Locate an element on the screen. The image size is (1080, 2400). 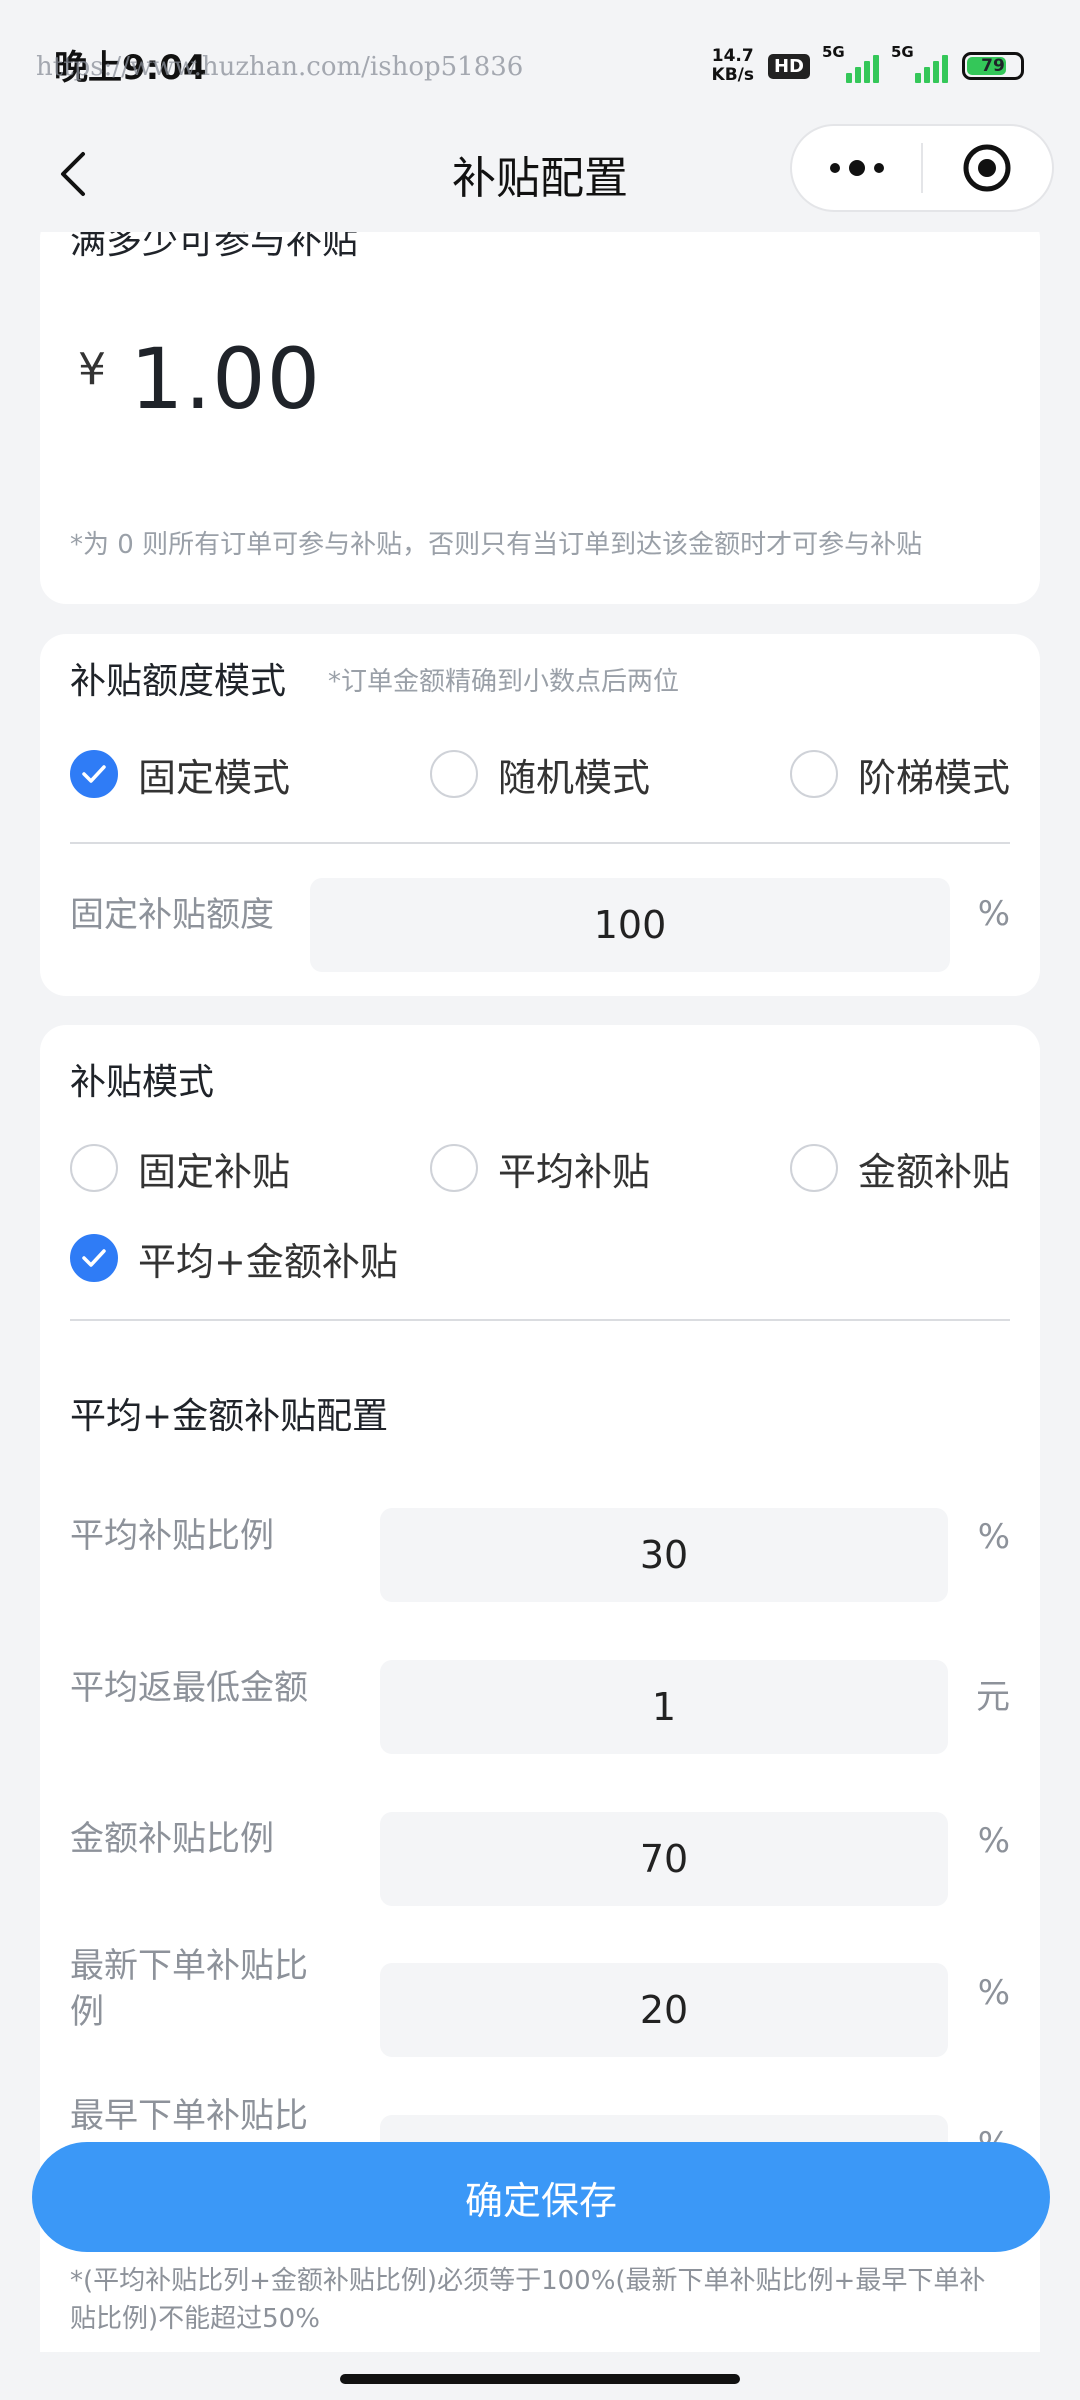
nav-bar: 补贴配置 is located at coordinates (540, 175).